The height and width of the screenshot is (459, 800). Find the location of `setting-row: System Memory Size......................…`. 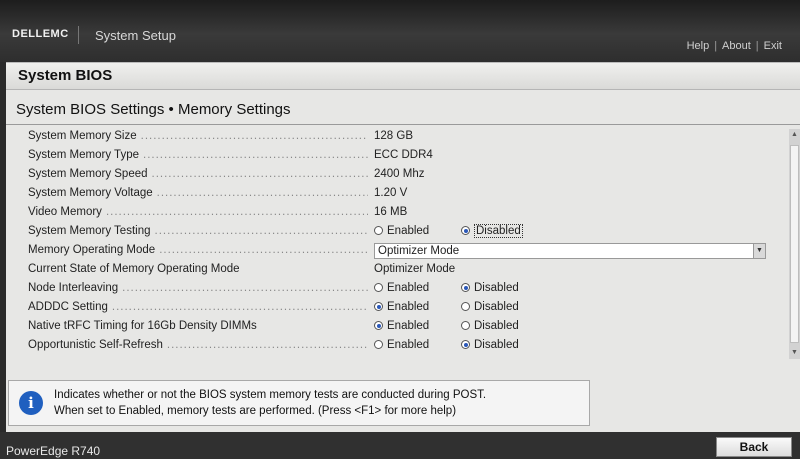

setting-row: System Memory Size......................… is located at coordinates (220, 136).